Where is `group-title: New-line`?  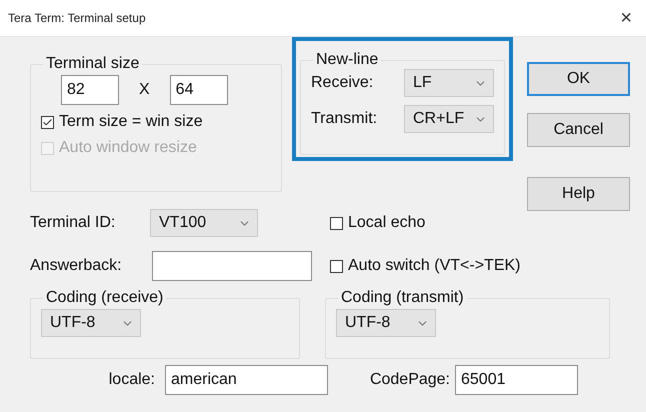
group-title: New-line is located at coordinates (347, 60).